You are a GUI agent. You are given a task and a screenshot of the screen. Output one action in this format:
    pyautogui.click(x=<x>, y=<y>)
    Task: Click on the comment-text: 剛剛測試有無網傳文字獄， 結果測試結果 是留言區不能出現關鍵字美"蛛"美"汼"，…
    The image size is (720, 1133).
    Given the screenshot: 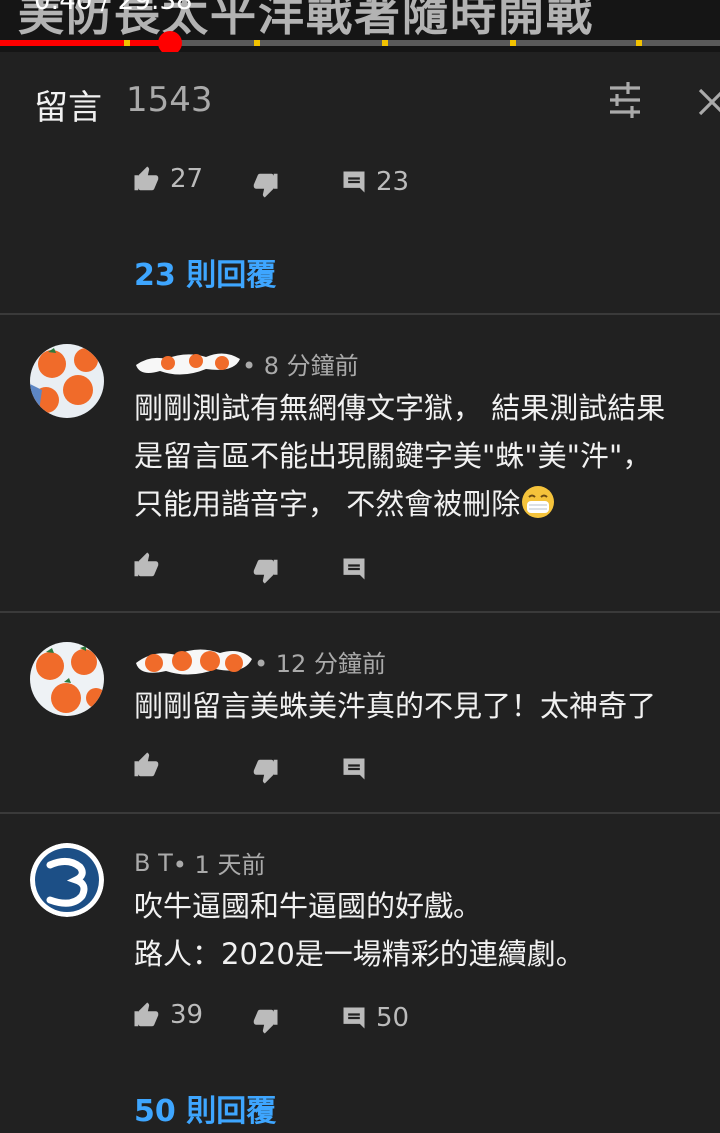 What is the action you would take?
    pyautogui.click(x=399, y=456)
    